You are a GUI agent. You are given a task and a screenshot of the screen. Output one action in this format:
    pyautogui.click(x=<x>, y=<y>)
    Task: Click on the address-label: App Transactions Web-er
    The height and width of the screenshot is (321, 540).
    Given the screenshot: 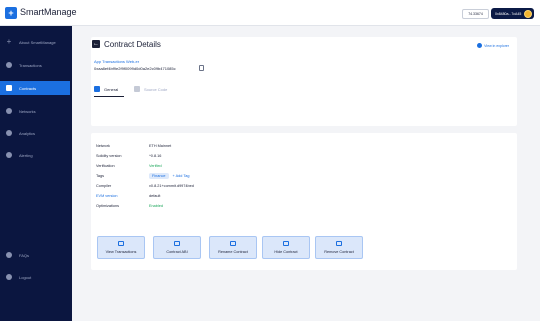 What is the action you would take?
    pyautogui.click(x=117, y=61)
    